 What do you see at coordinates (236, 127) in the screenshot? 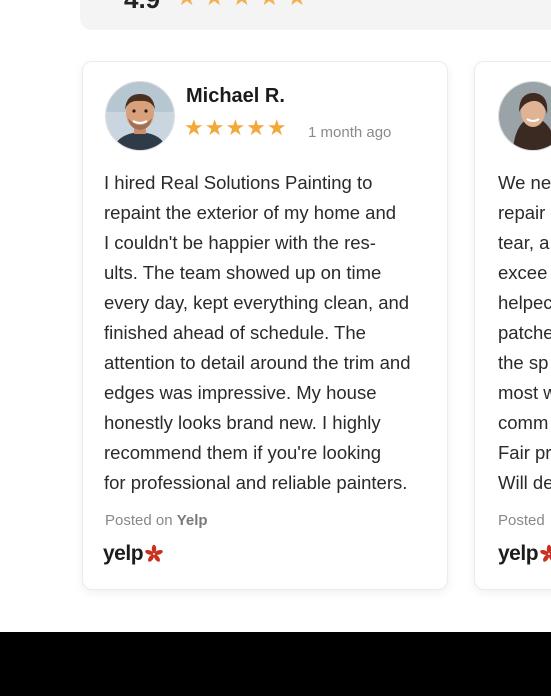
I see `star-rating: ★★★★★` at bounding box center [236, 127].